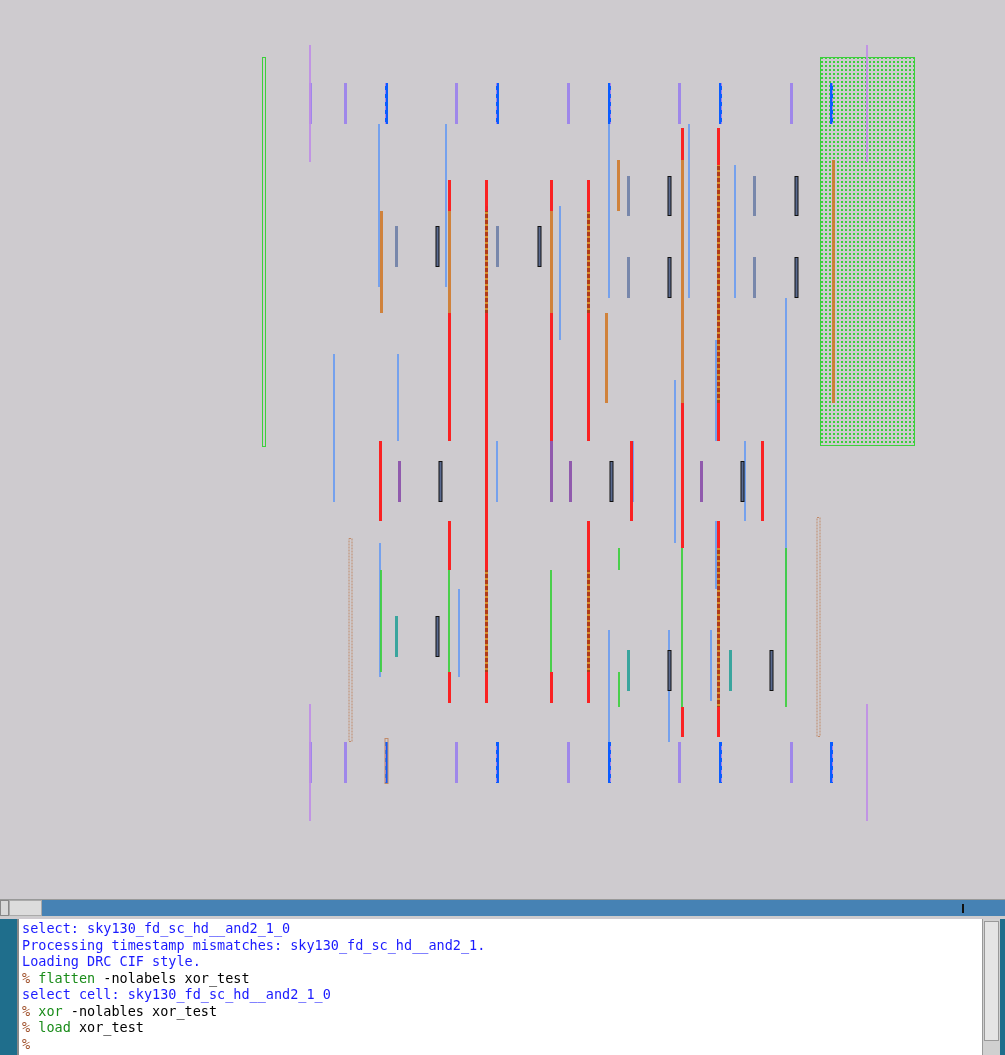  Describe the element at coordinates (83, 1027) in the screenshot. I see `console-command-line: % load xor_test` at that location.